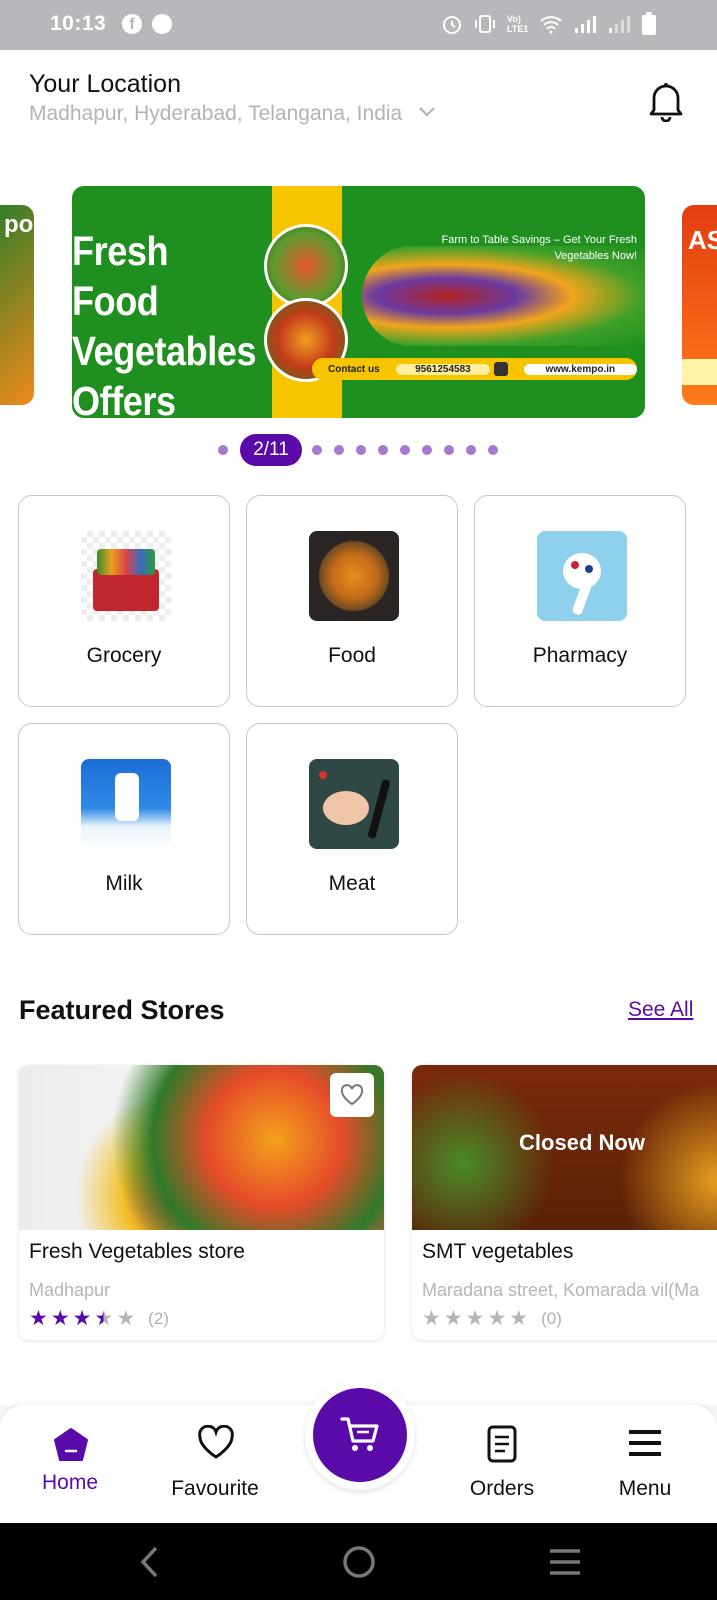 Image resolution: width=717 pixels, height=1600 pixels. I want to click on banner-veg-circle, so click(306, 266).